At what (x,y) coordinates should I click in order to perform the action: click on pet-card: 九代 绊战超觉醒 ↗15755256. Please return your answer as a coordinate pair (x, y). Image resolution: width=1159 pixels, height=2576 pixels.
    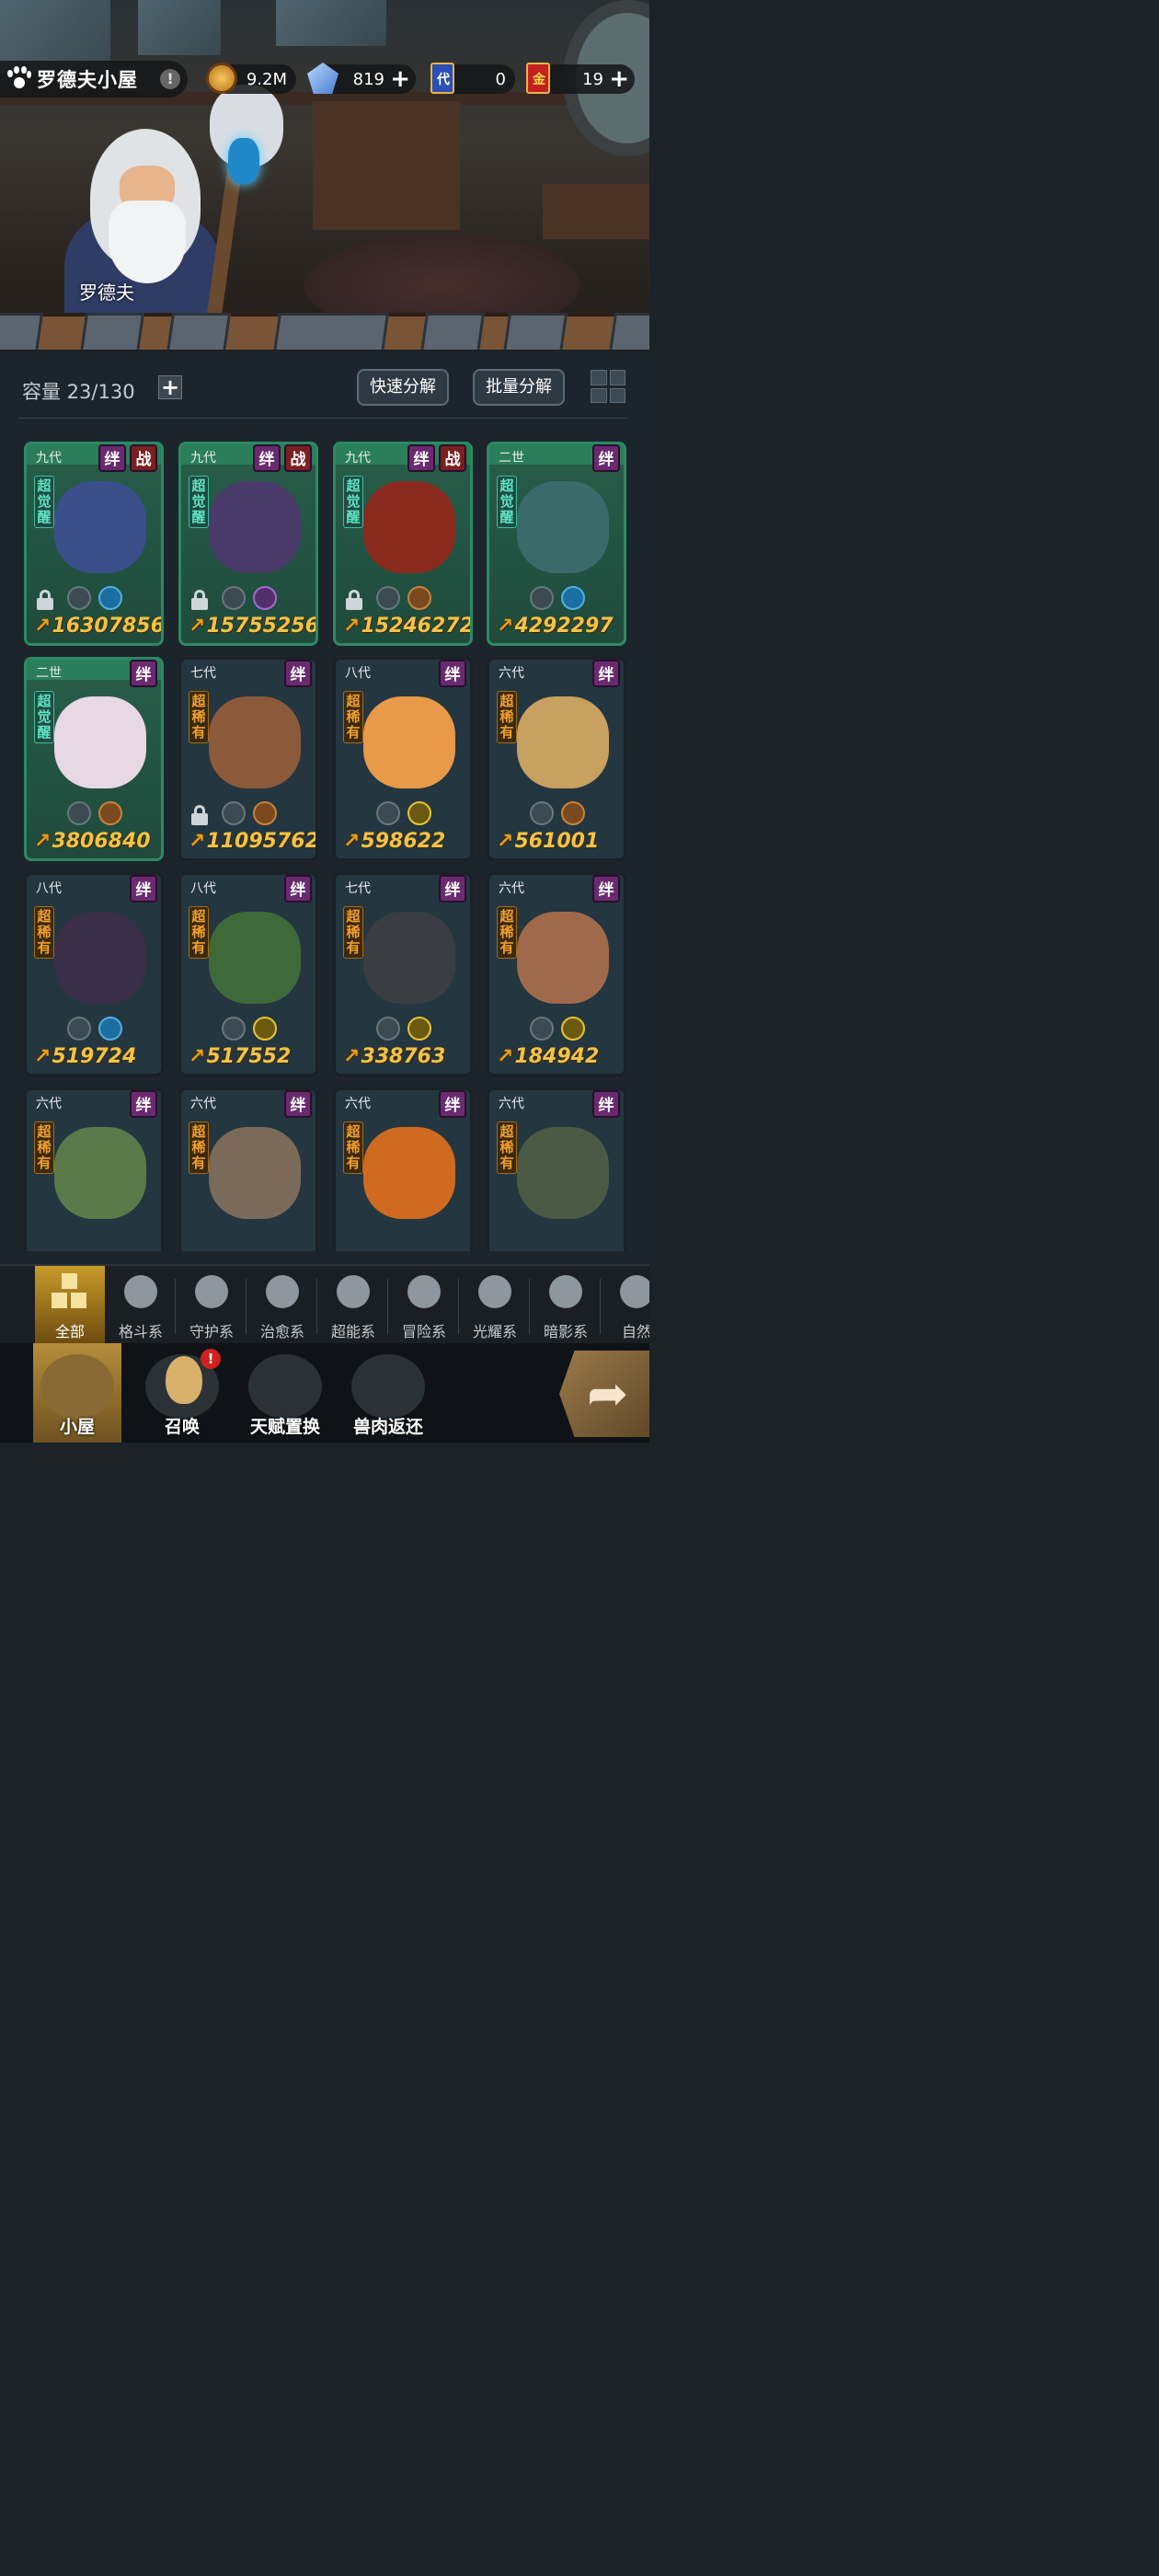
    Looking at the image, I should click on (248, 544).